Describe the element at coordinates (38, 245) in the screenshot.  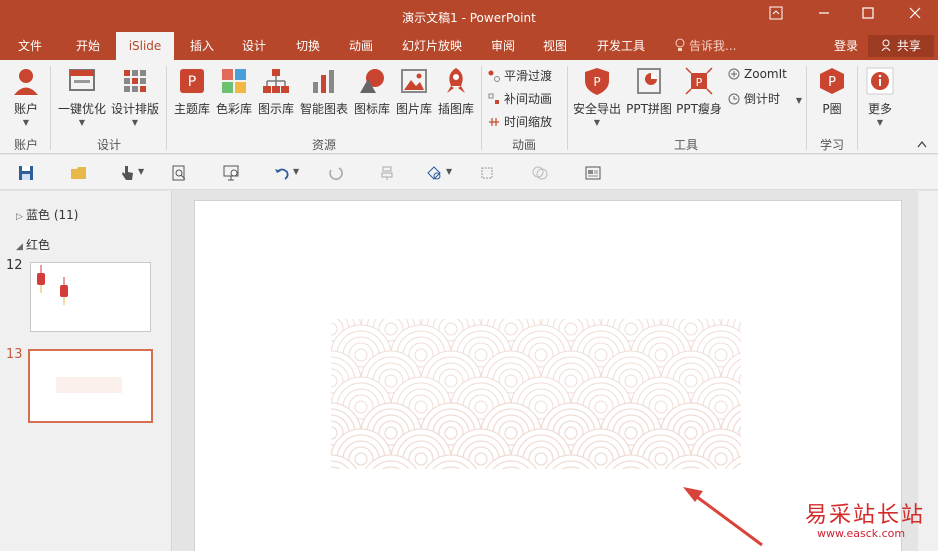
I see `section-red-label: 红色` at that location.